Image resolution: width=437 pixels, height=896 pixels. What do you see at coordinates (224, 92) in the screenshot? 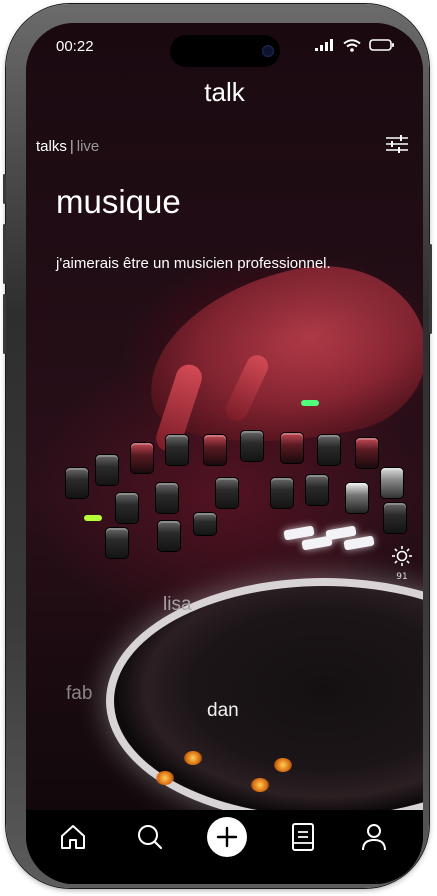
I see `app-title: talk` at bounding box center [224, 92].